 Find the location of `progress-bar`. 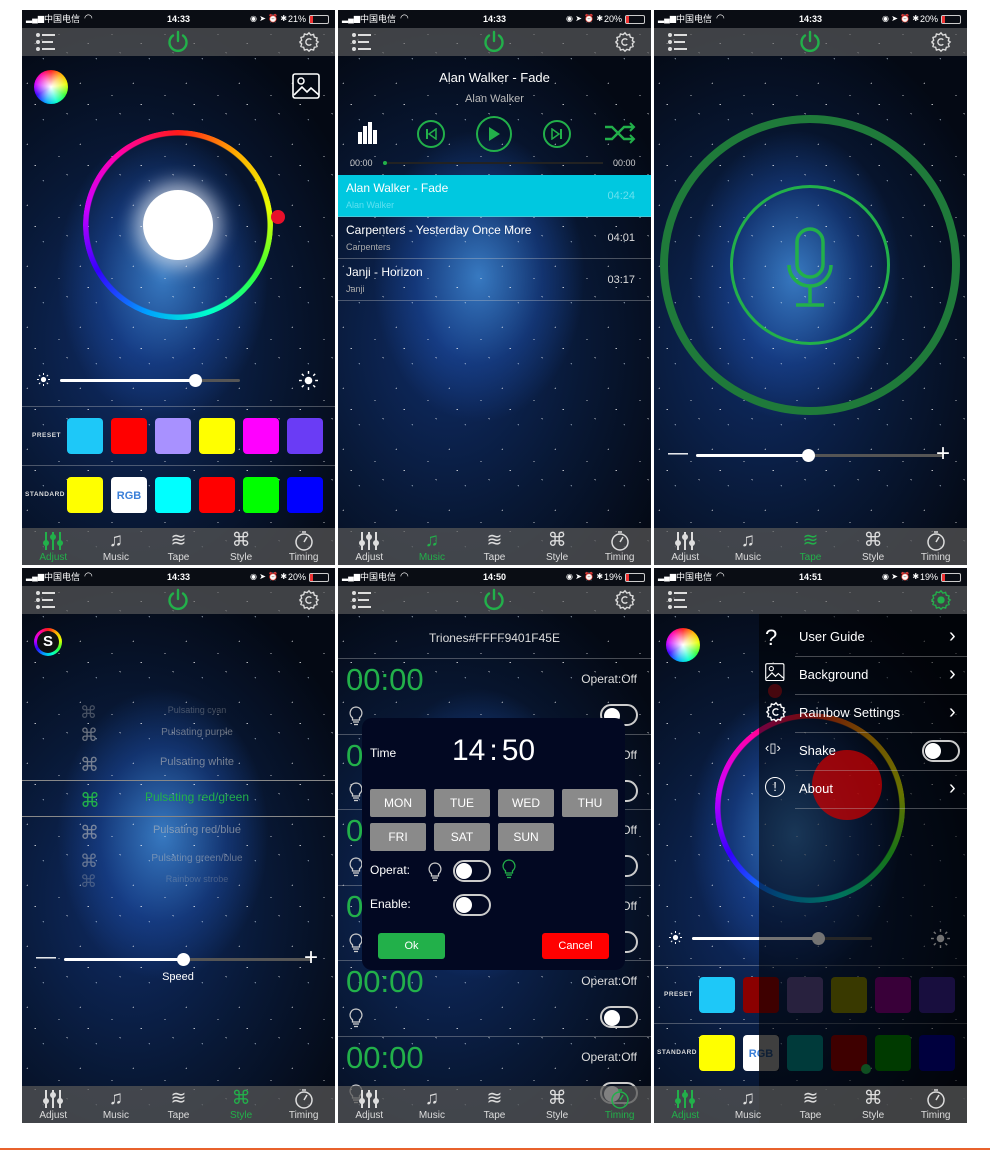

progress-bar is located at coordinates (493, 163).